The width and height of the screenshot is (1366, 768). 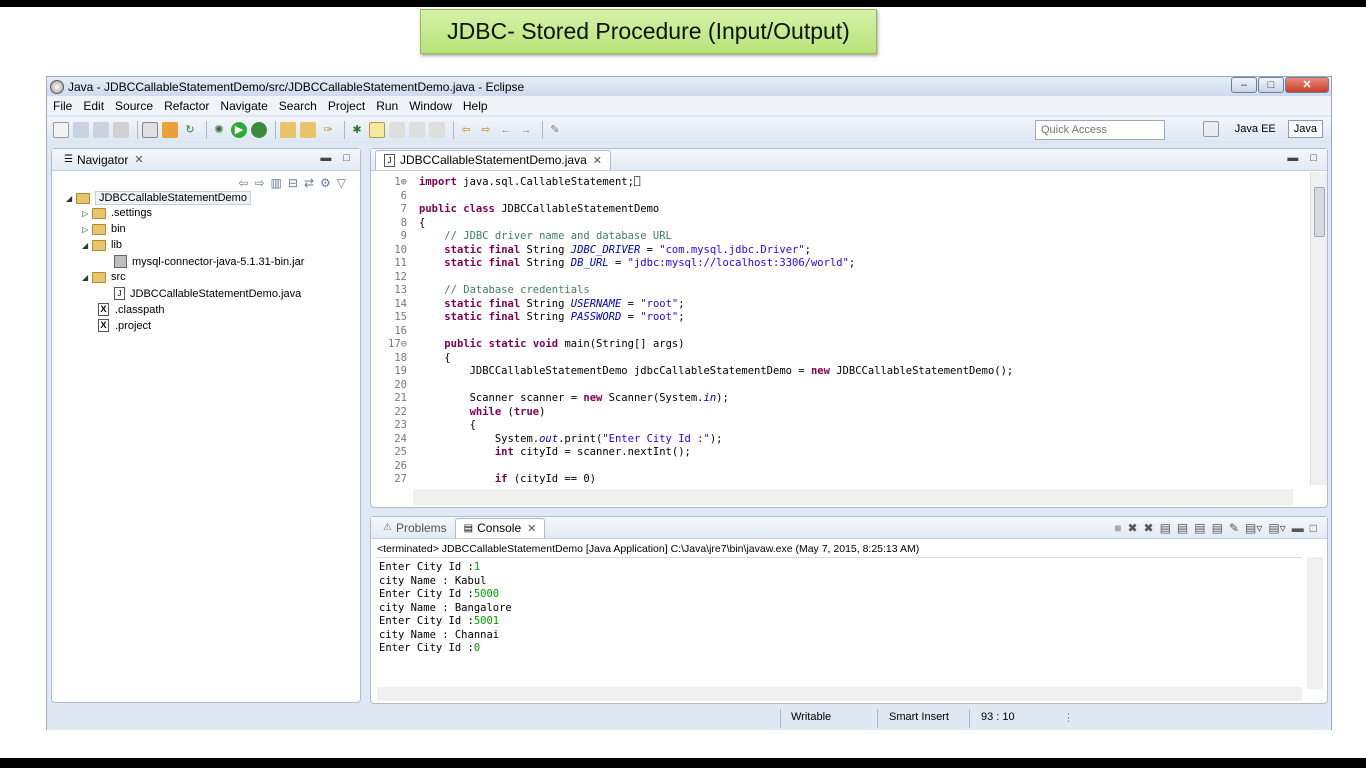 I want to click on pin-icon: ✎, so click(x=555, y=130).